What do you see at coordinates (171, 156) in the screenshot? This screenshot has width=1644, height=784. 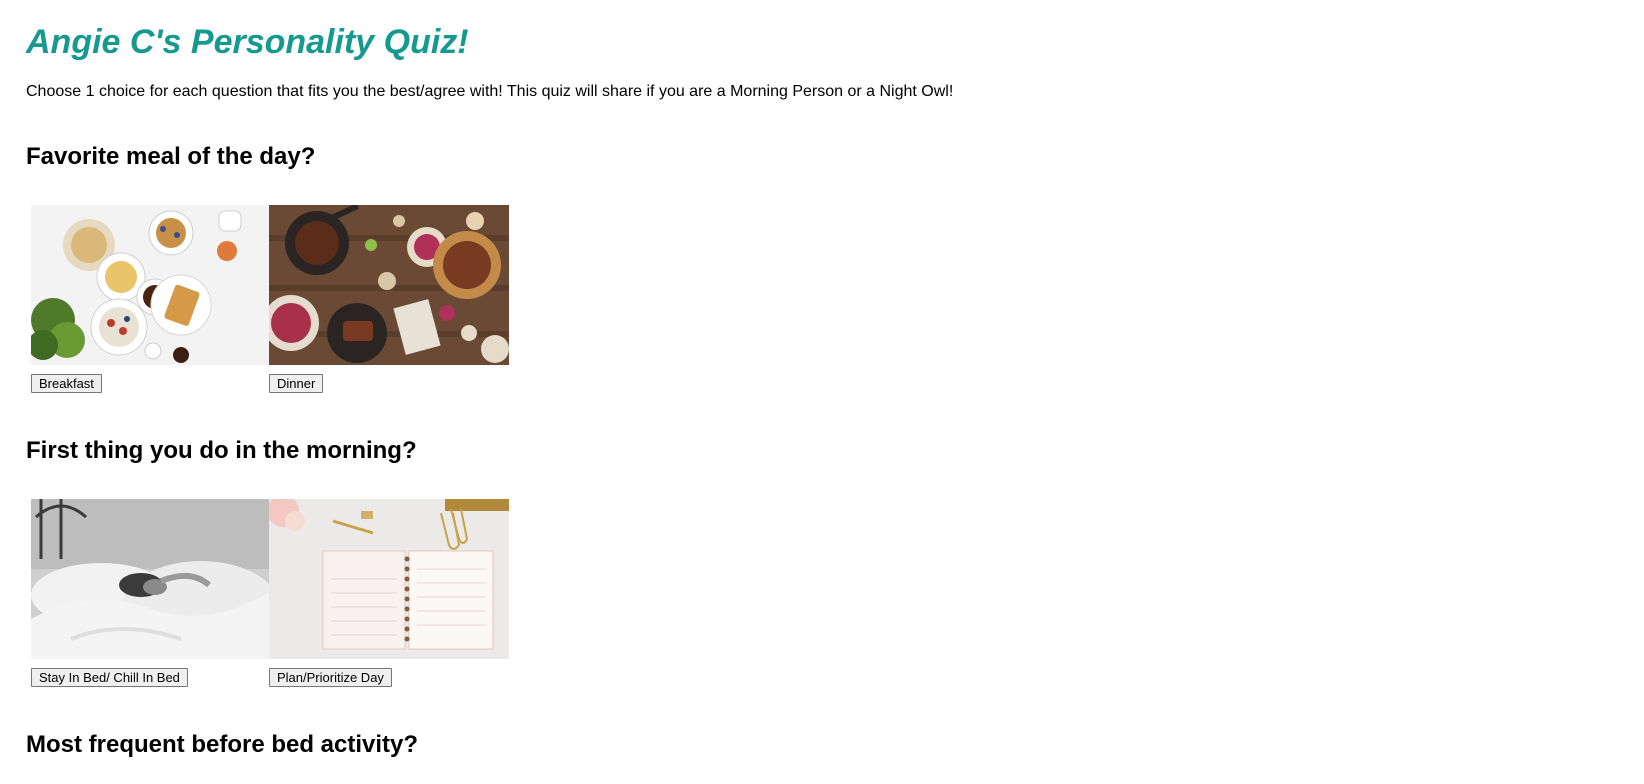 I see `question-heading: Favorite meal of the day?` at bounding box center [171, 156].